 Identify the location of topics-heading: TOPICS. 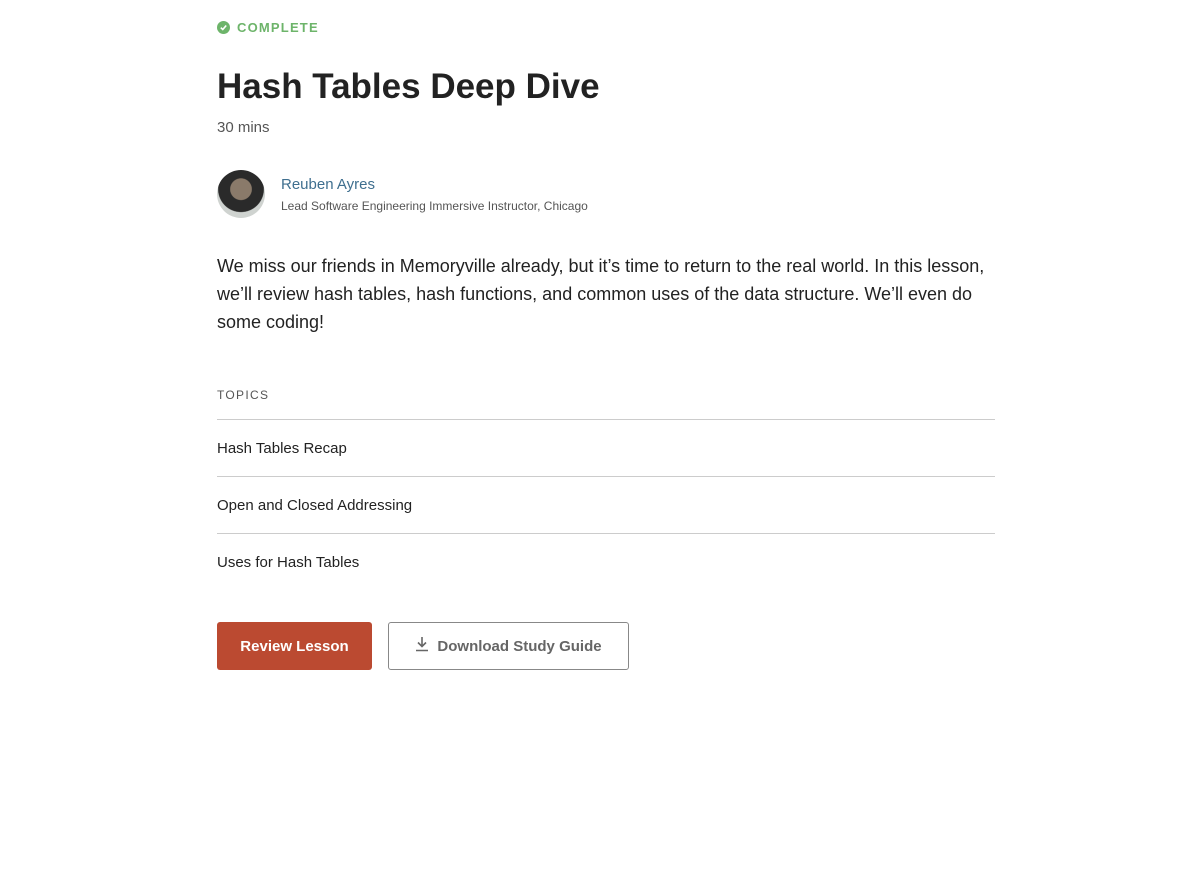
(243, 395).